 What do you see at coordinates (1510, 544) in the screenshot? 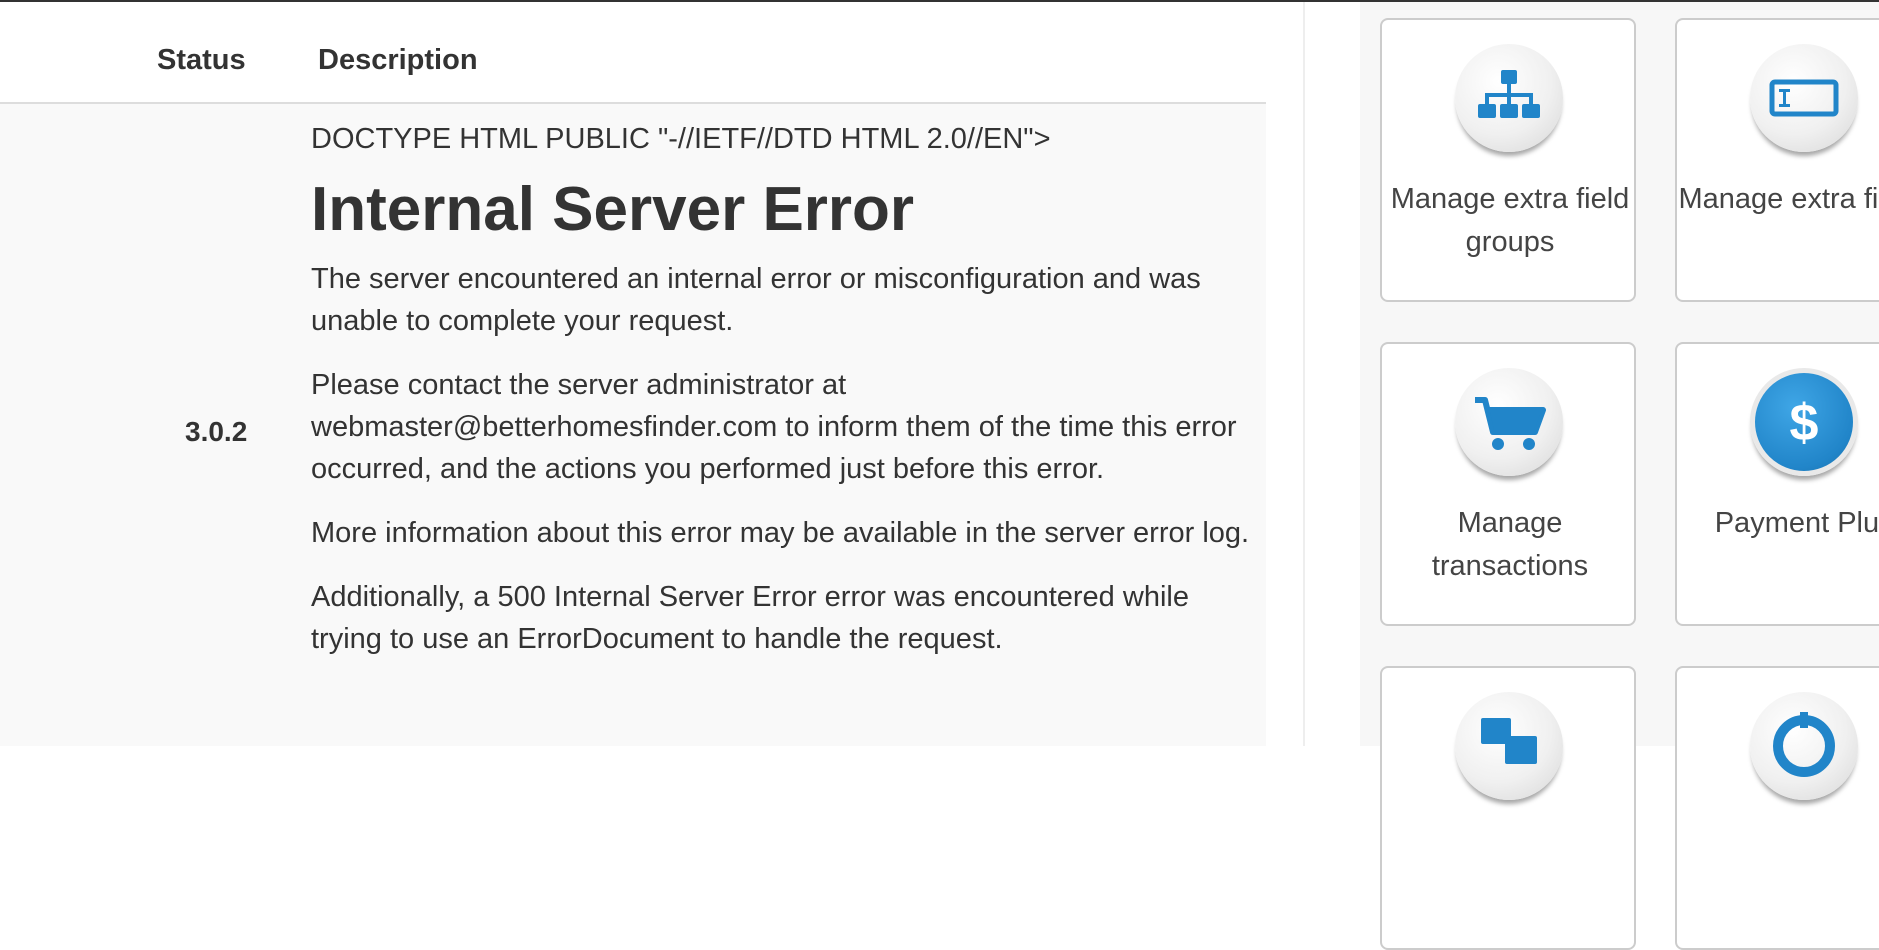
I see `tile-label: Manage transactions` at bounding box center [1510, 544].